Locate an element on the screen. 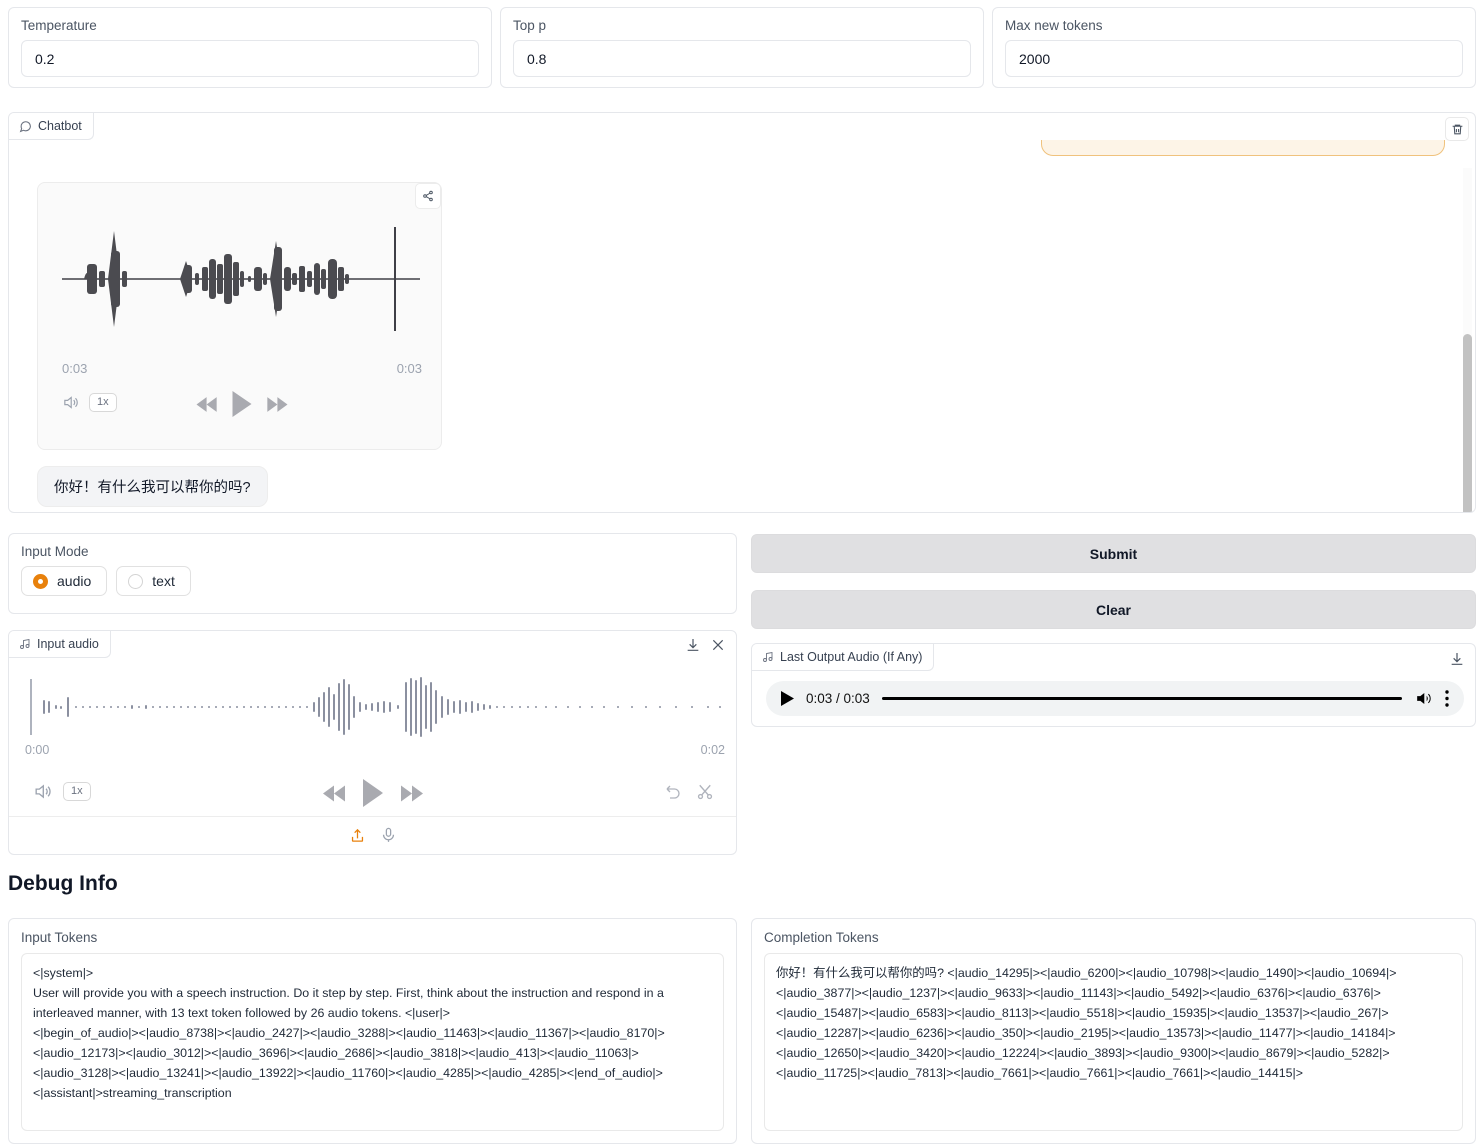 The width and height of the screenshot is (1484, 1148). temperature-group: Temperature 0.2 is located at coordinates (250, 47).